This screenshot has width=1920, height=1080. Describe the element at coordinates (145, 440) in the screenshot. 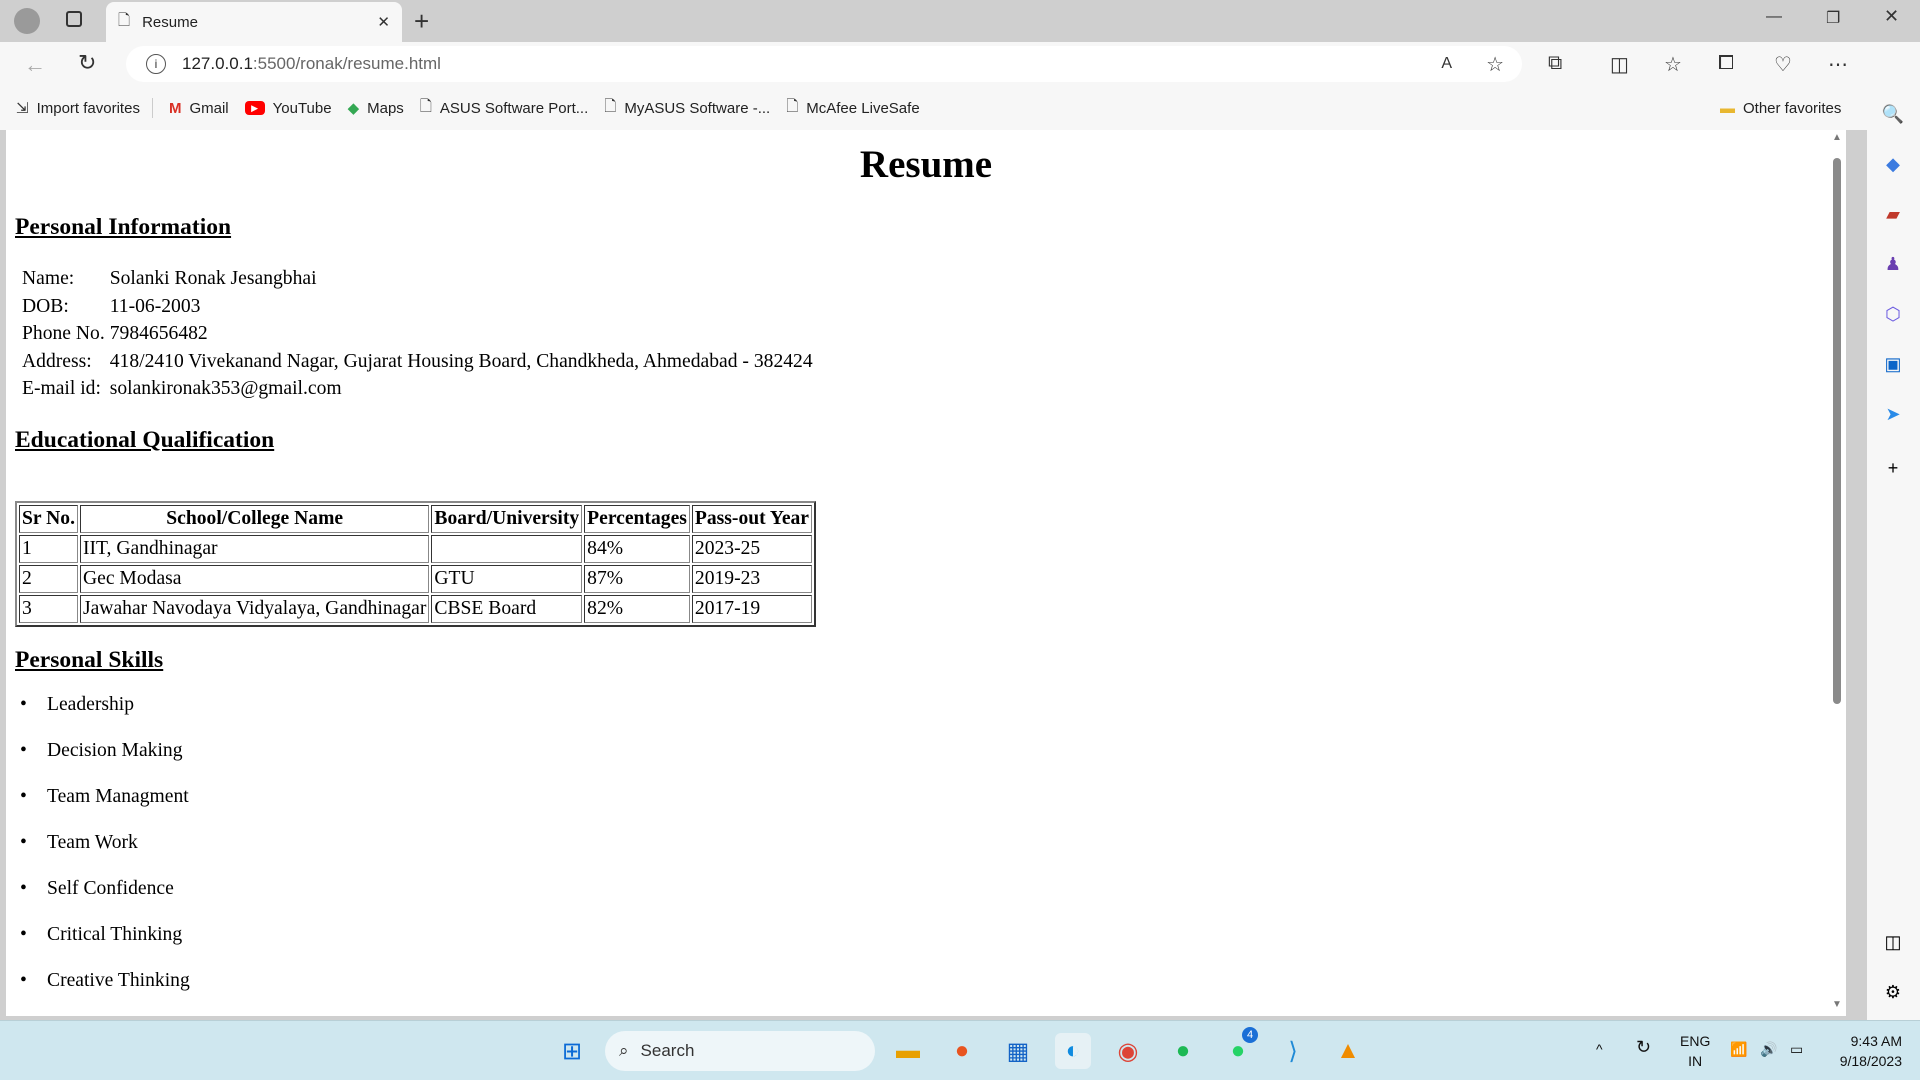

I see `education-heading: Educational Qualification` at that location.